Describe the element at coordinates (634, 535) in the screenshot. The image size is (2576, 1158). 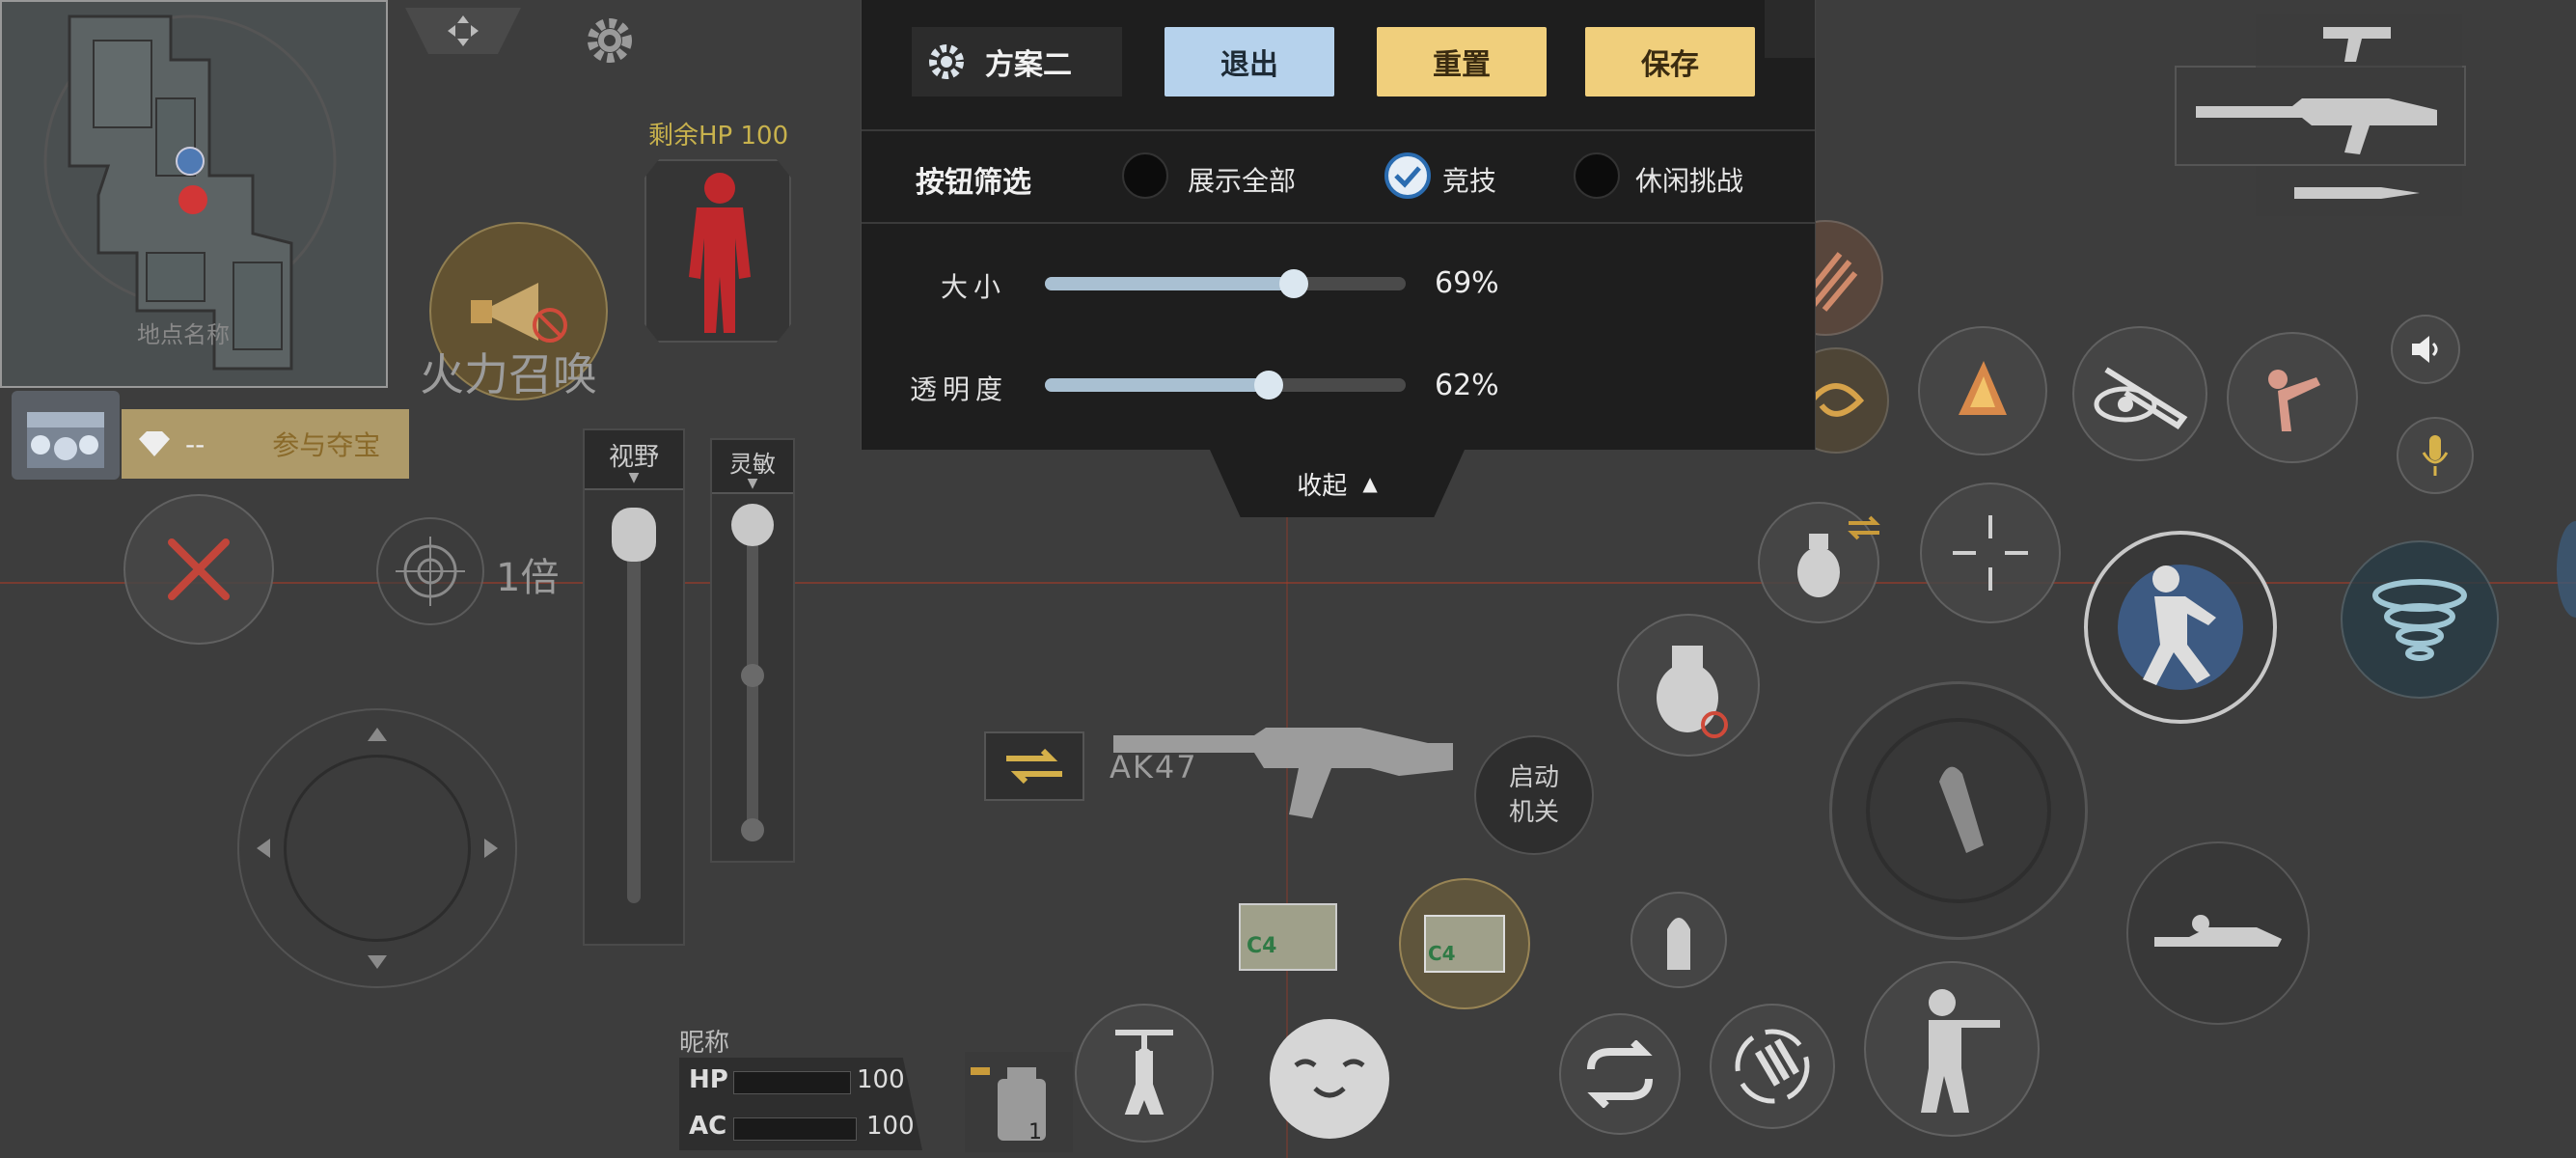
I see `view-slider-knob` at that location.